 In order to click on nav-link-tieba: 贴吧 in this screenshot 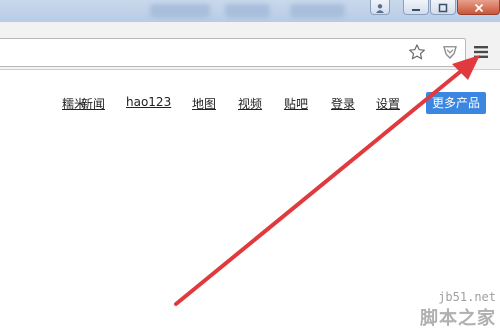, I will do `click(296, 103)`.